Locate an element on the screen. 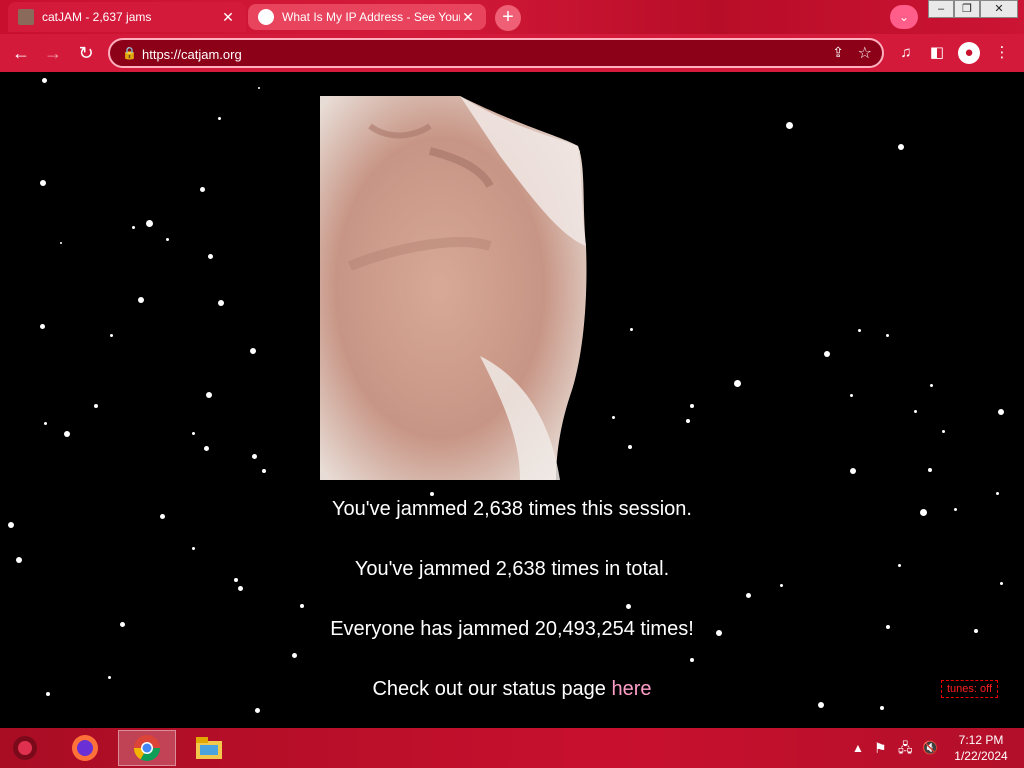  toolbar: ← → ↻ 🔒 ⇪ ☆ ♫ ◧ ● ⋮ is located at coordinates (512, 53).